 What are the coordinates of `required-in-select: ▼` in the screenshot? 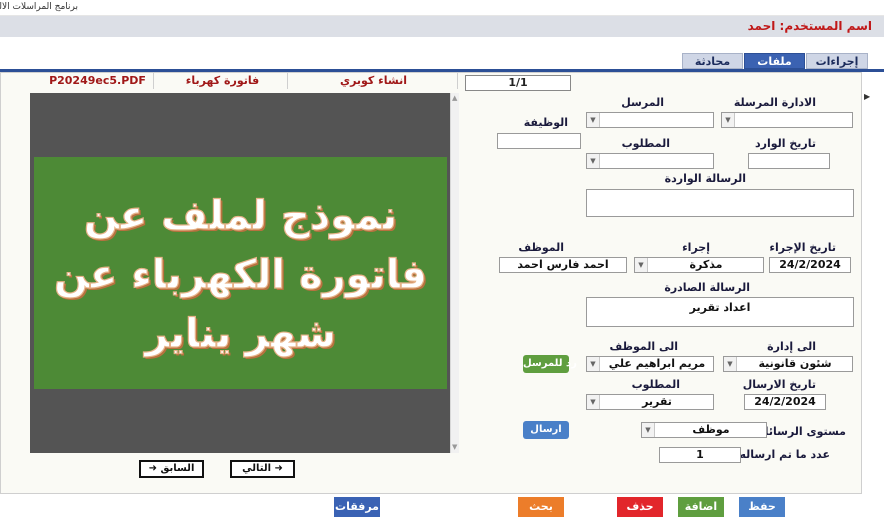 It's located at (650, 161).